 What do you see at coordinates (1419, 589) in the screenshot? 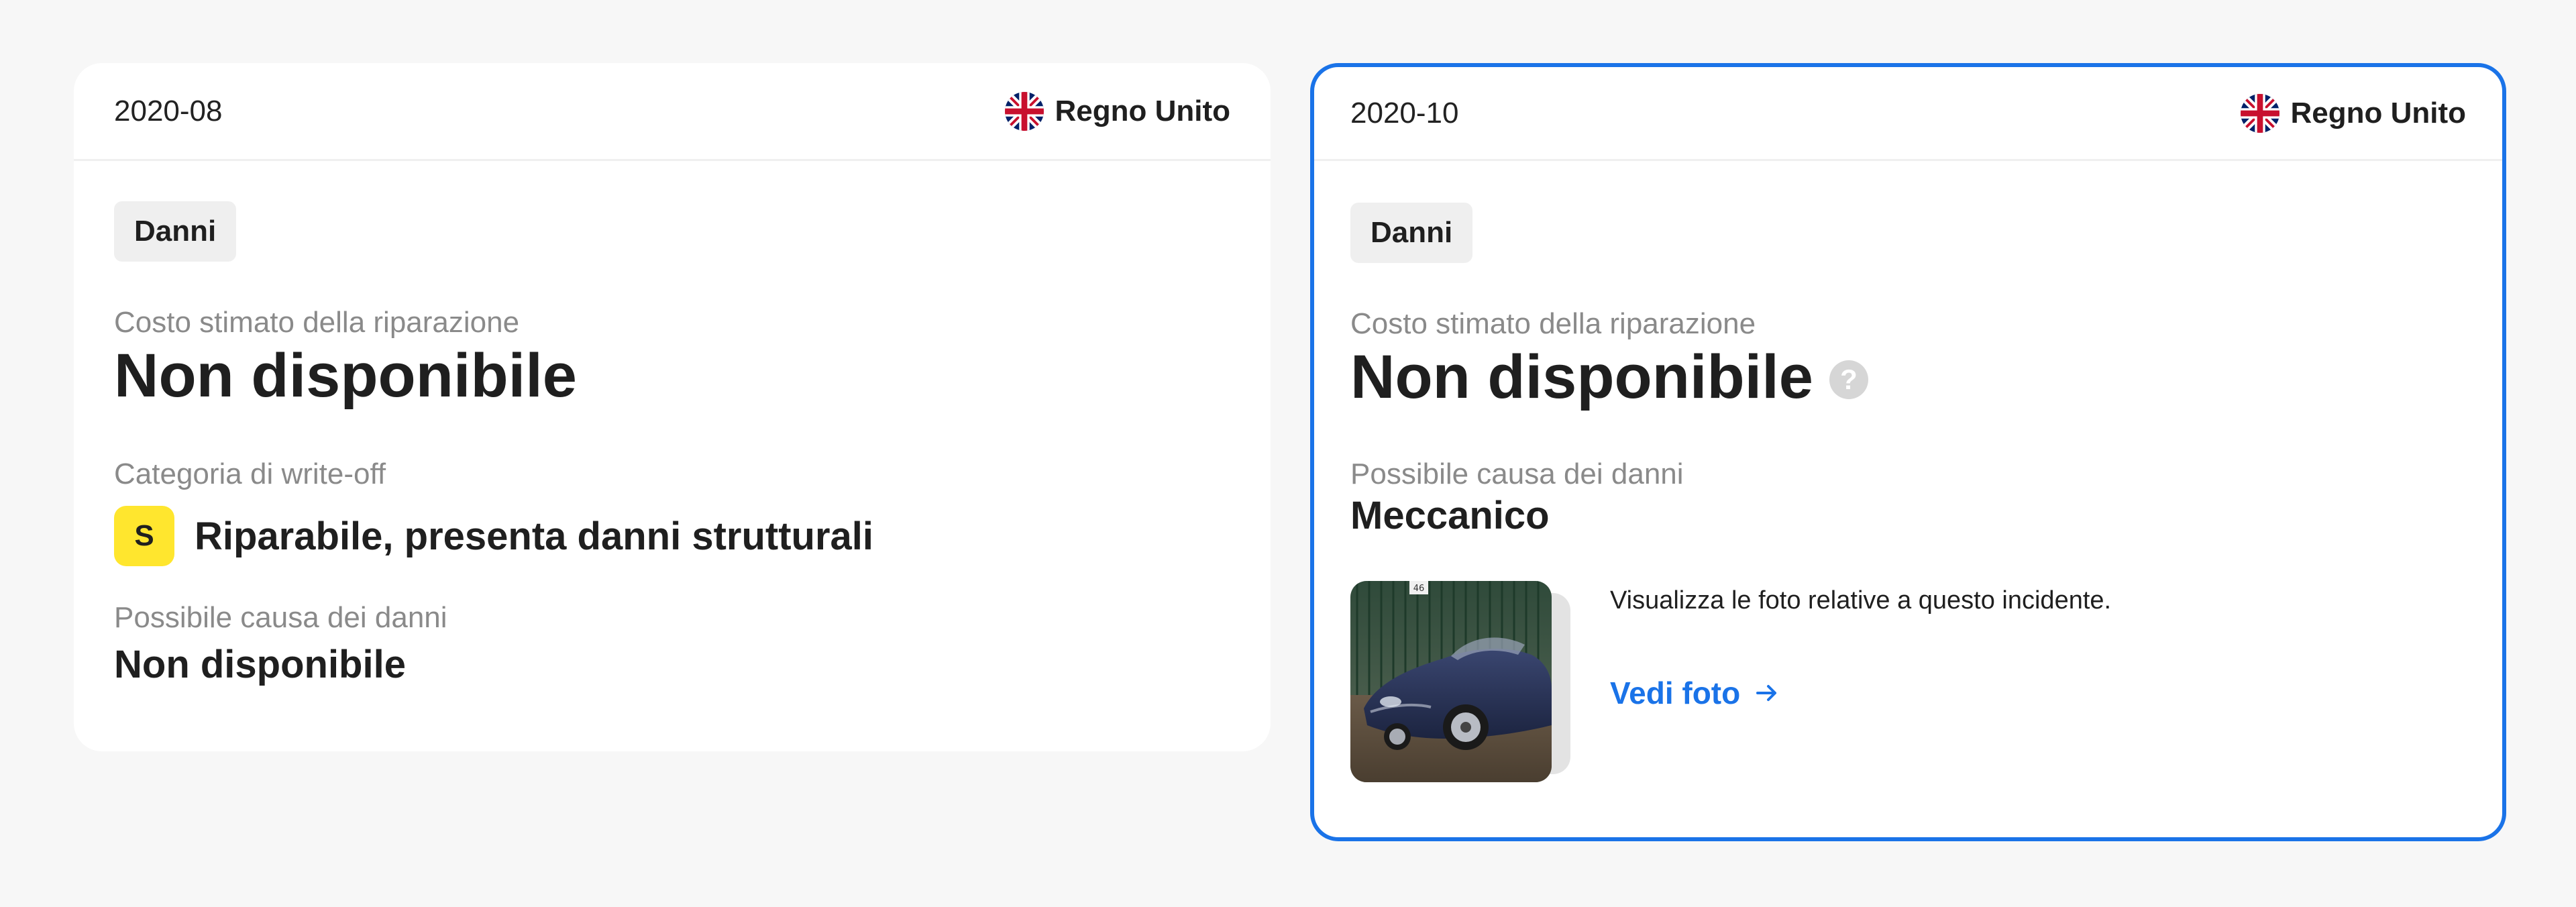
I see `photo-lot-number: 46` at bounding box center [1419, 589].